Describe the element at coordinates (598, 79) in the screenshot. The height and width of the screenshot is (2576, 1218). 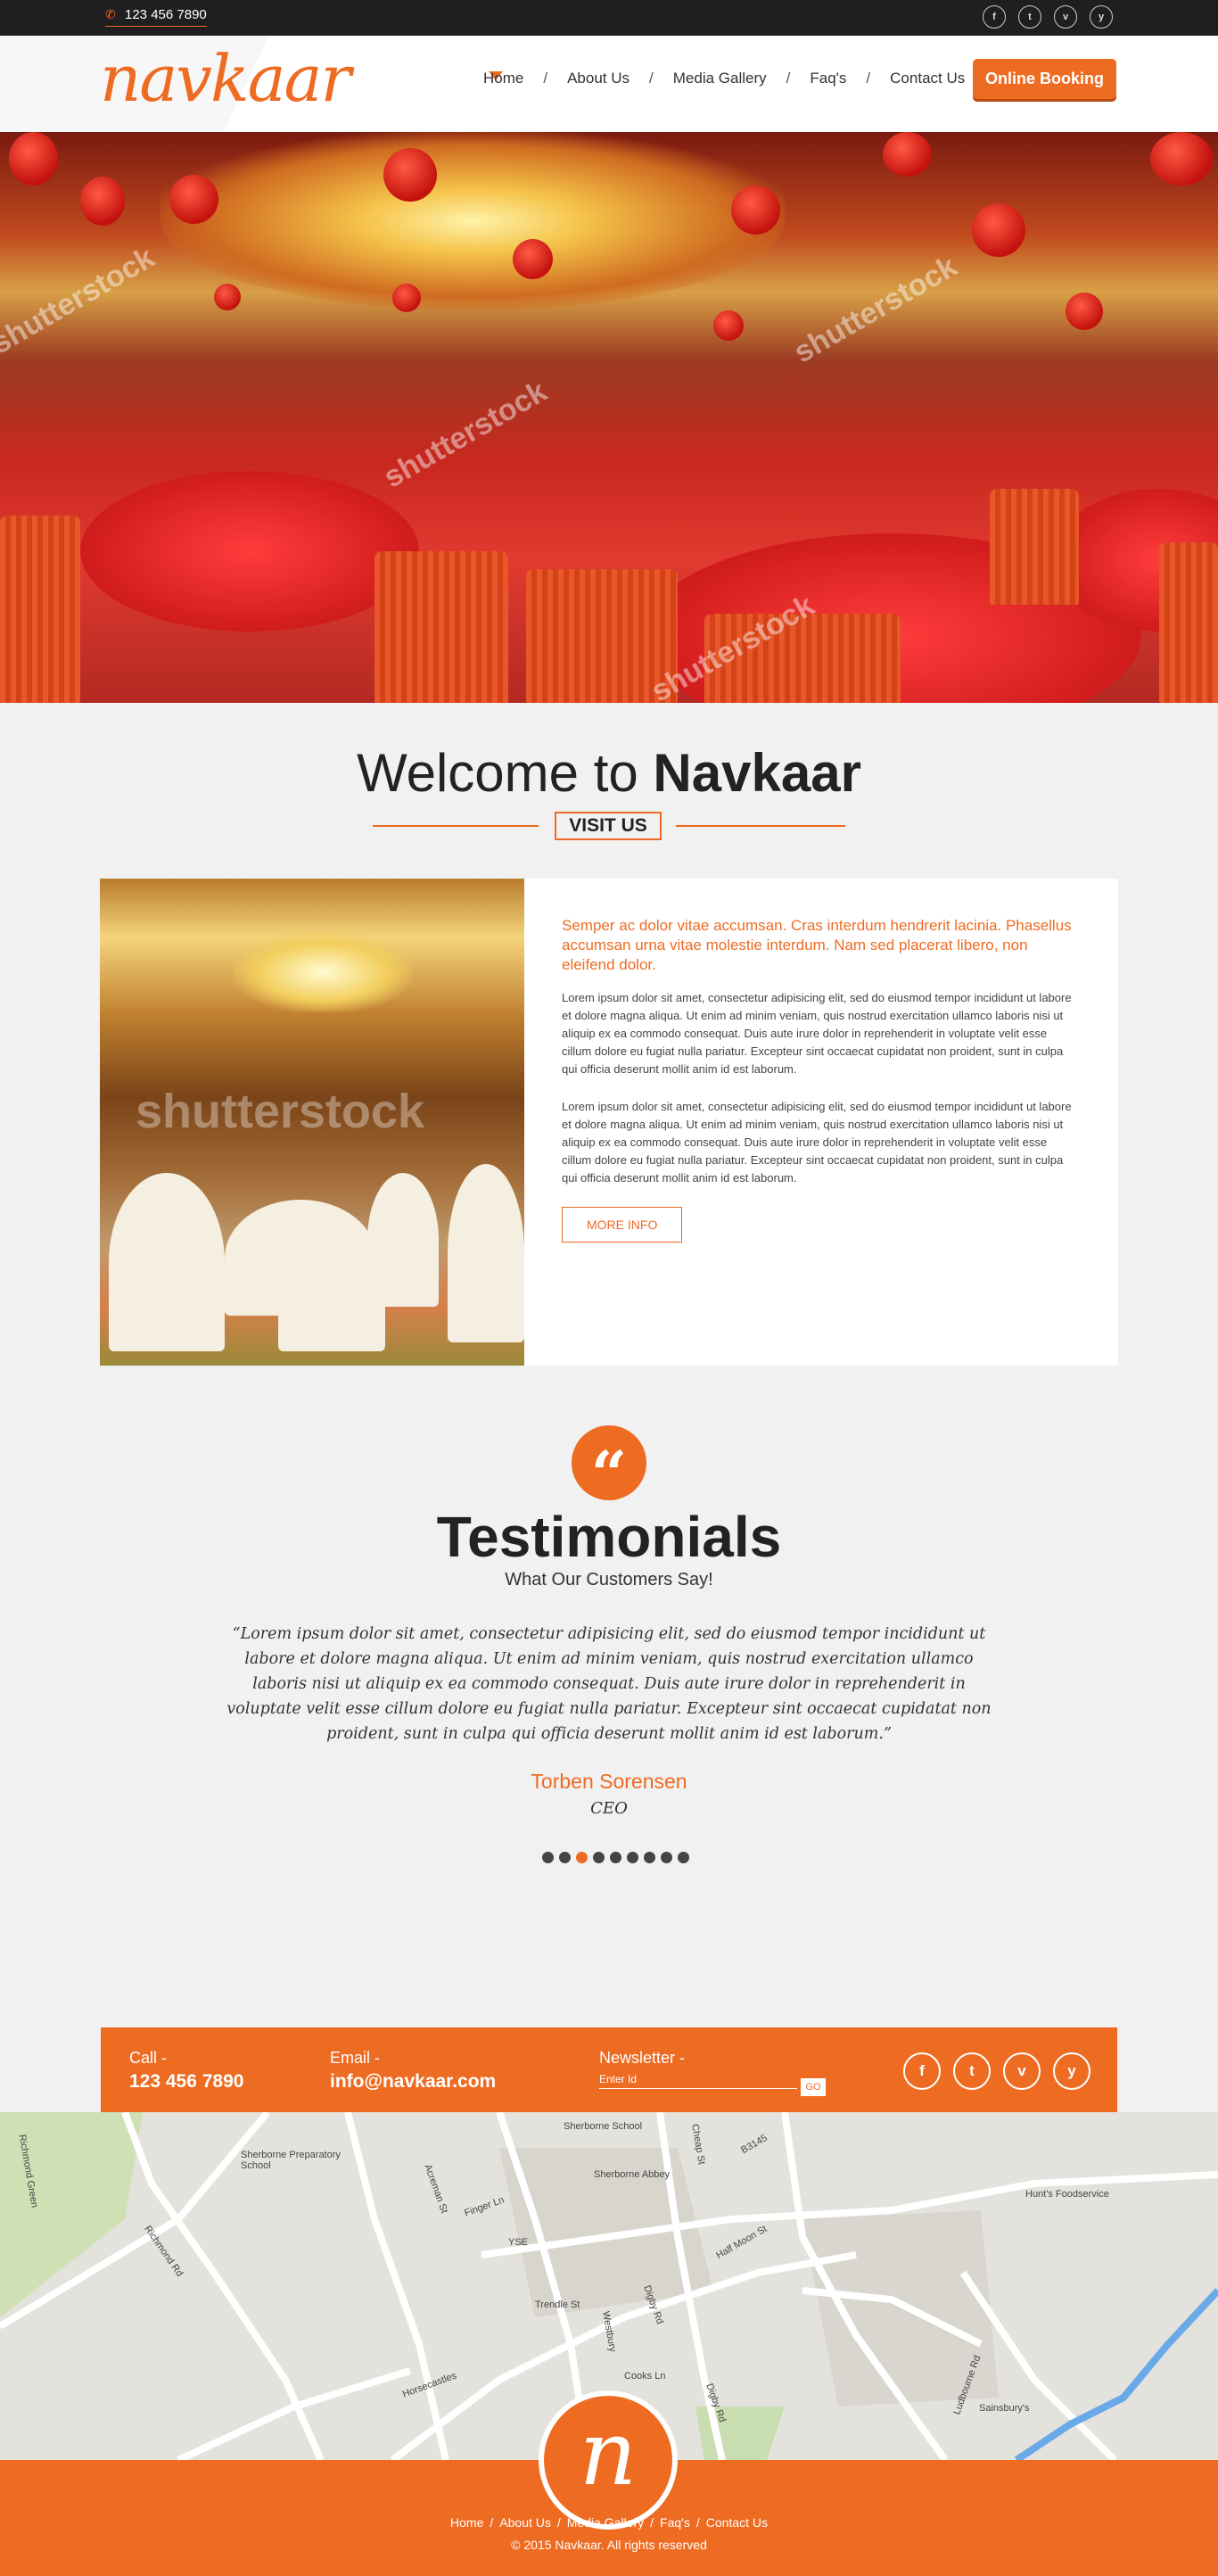
I see `nav-about-us: About Us` at that location.